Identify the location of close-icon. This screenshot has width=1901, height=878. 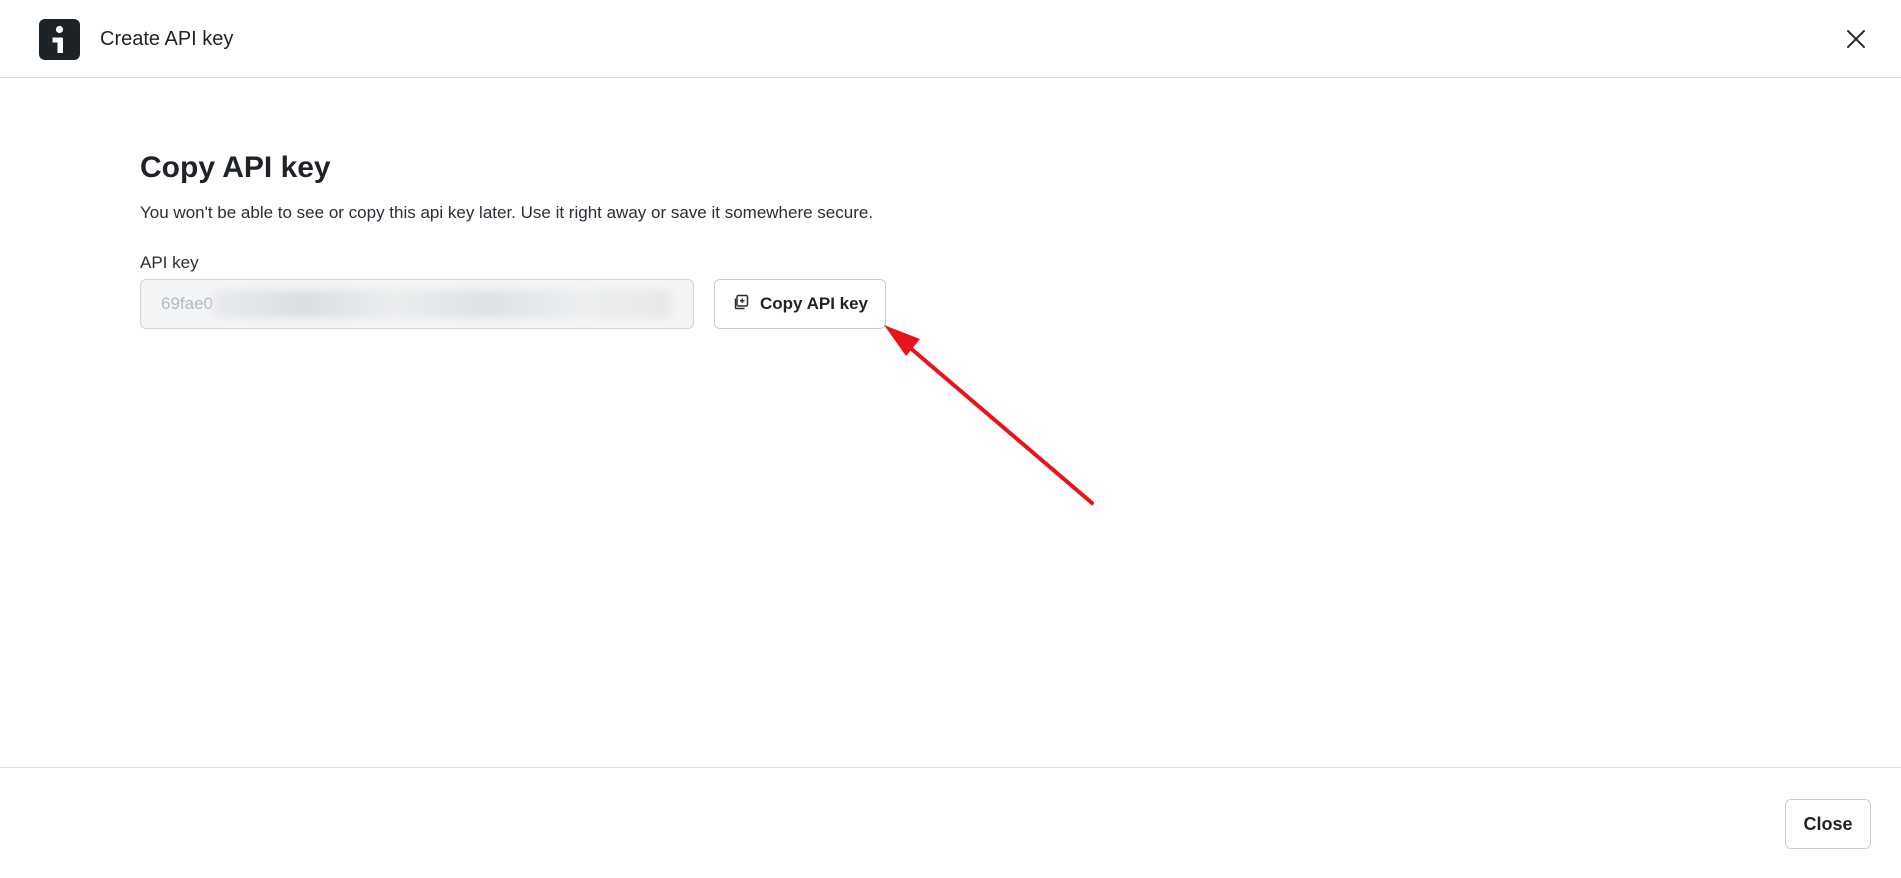
(1856, 39).